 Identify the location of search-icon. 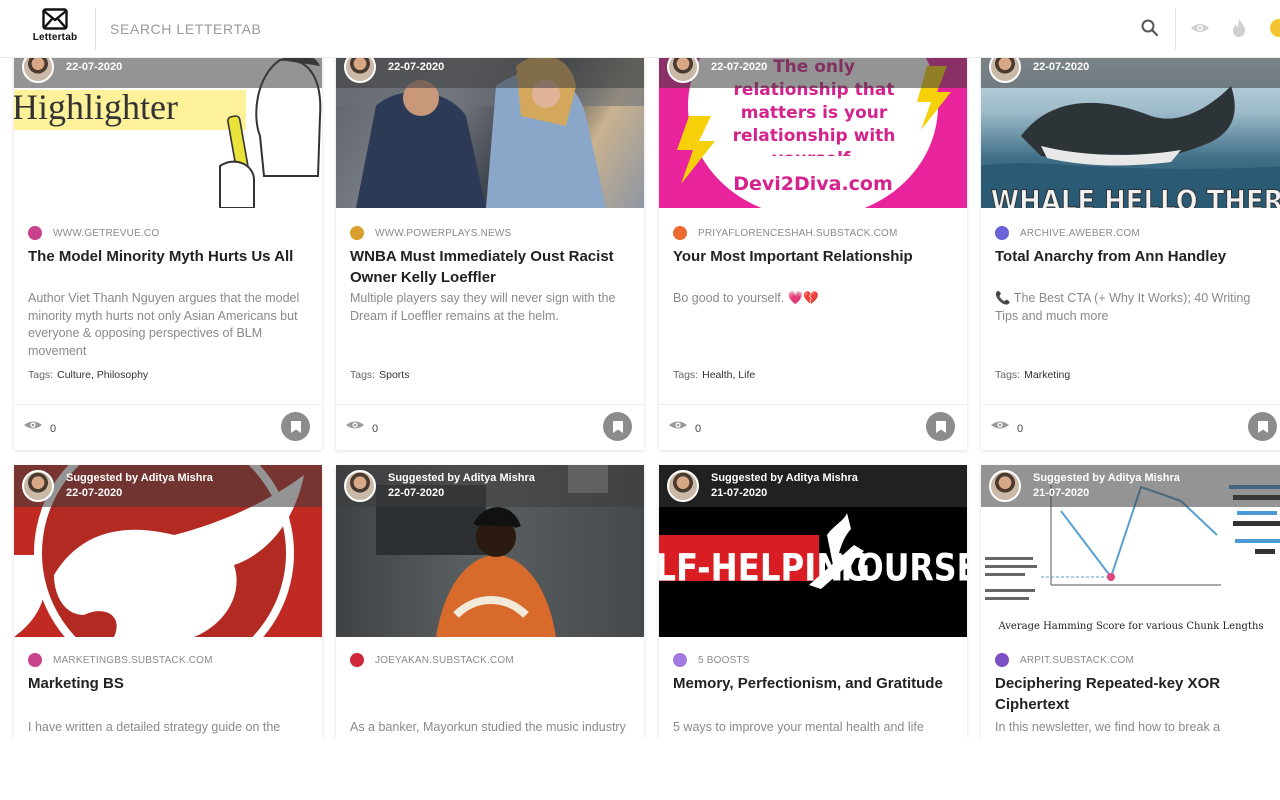
(1150, 28).